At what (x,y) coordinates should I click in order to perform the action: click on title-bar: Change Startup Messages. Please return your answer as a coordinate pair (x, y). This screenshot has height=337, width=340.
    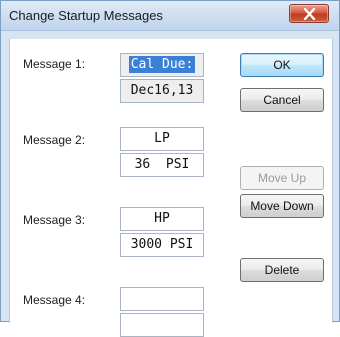
    Looking at the image, I should click on (170, 16).